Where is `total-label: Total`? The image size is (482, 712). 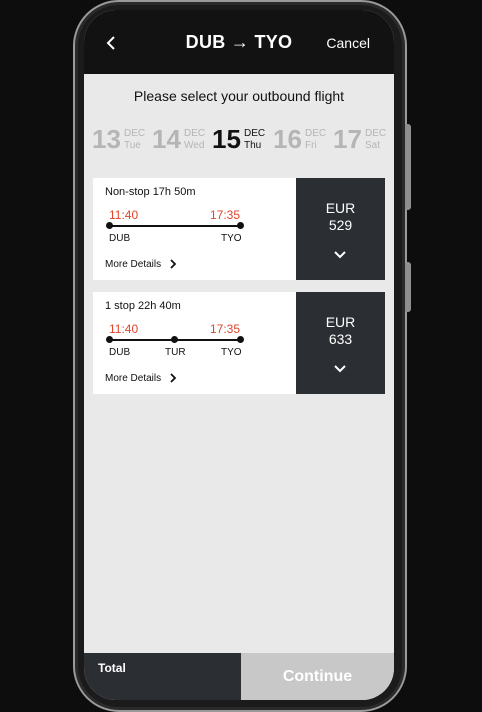 total-label: Total is located at coordinates (112, 668).